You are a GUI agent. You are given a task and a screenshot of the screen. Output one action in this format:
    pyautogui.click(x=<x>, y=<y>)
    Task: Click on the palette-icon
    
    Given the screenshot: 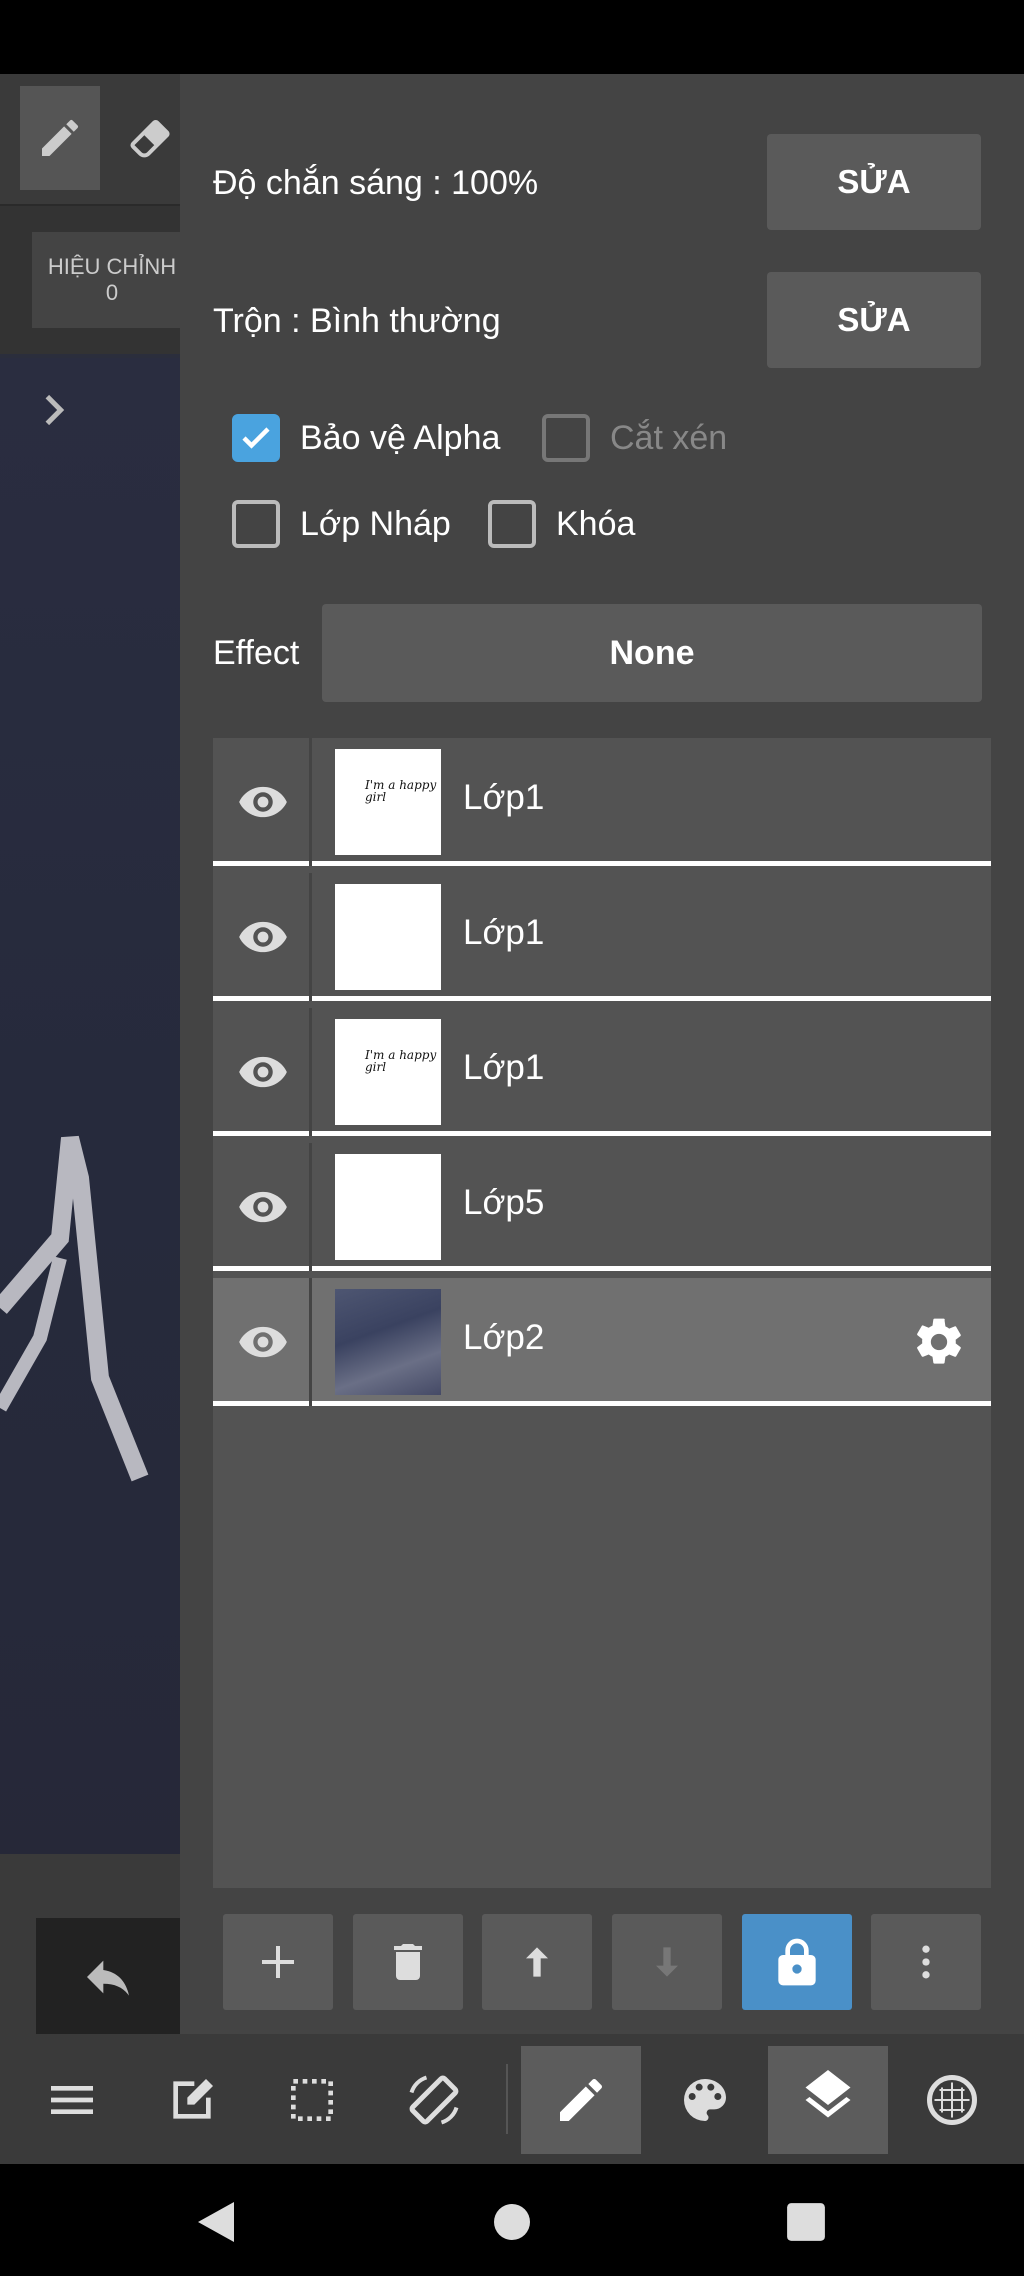 What is the action you would take?
    pyautogui.click(x=705, y=2100)
    